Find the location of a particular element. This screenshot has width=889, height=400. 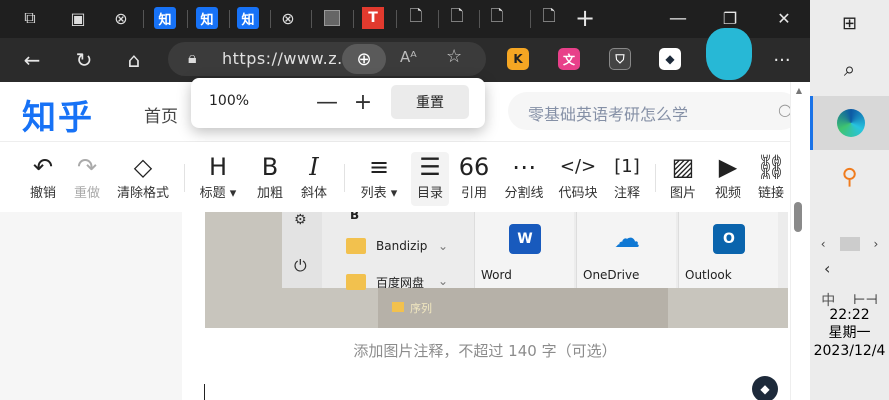

more-menu-icon: ··· is located at coordinates (782, 60).